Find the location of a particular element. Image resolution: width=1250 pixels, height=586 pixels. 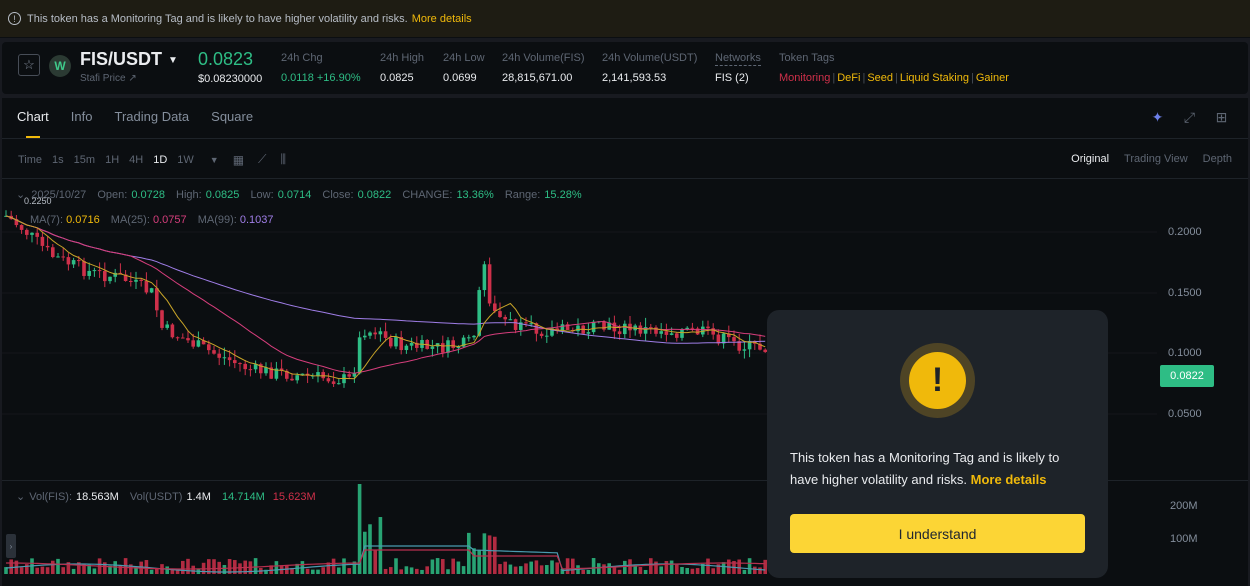

coin-price-link: Stafi Price ↗ is located at coordinates (108, 78).